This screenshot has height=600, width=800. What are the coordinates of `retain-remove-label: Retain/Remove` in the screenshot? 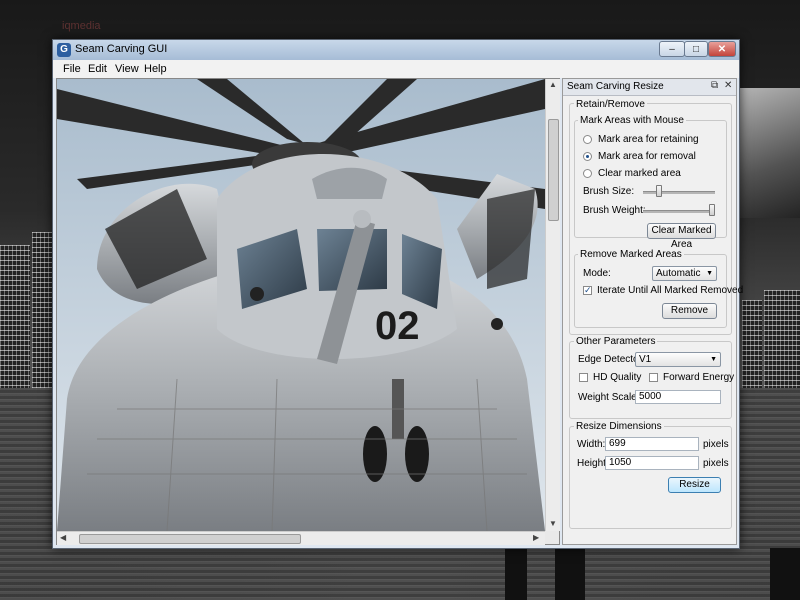 It's located at (610, 104).